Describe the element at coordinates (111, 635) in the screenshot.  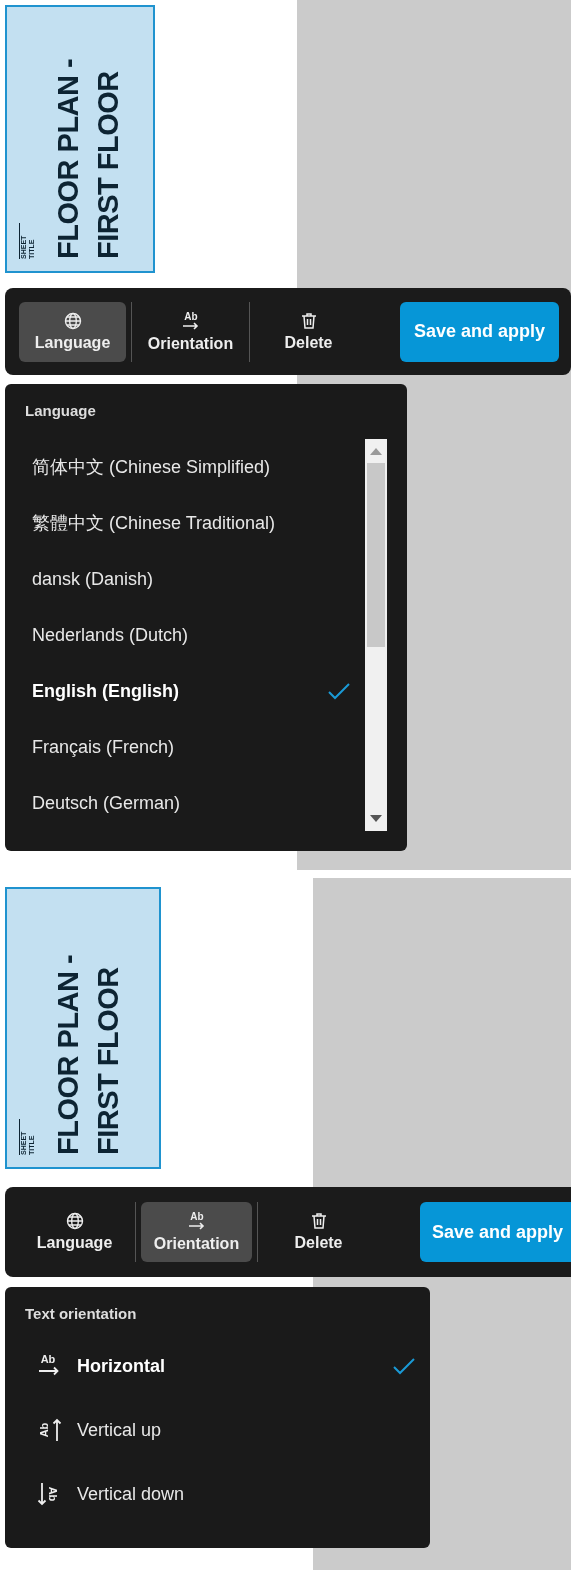
I see `option-label: Nederlands (Dutch)` at that location.